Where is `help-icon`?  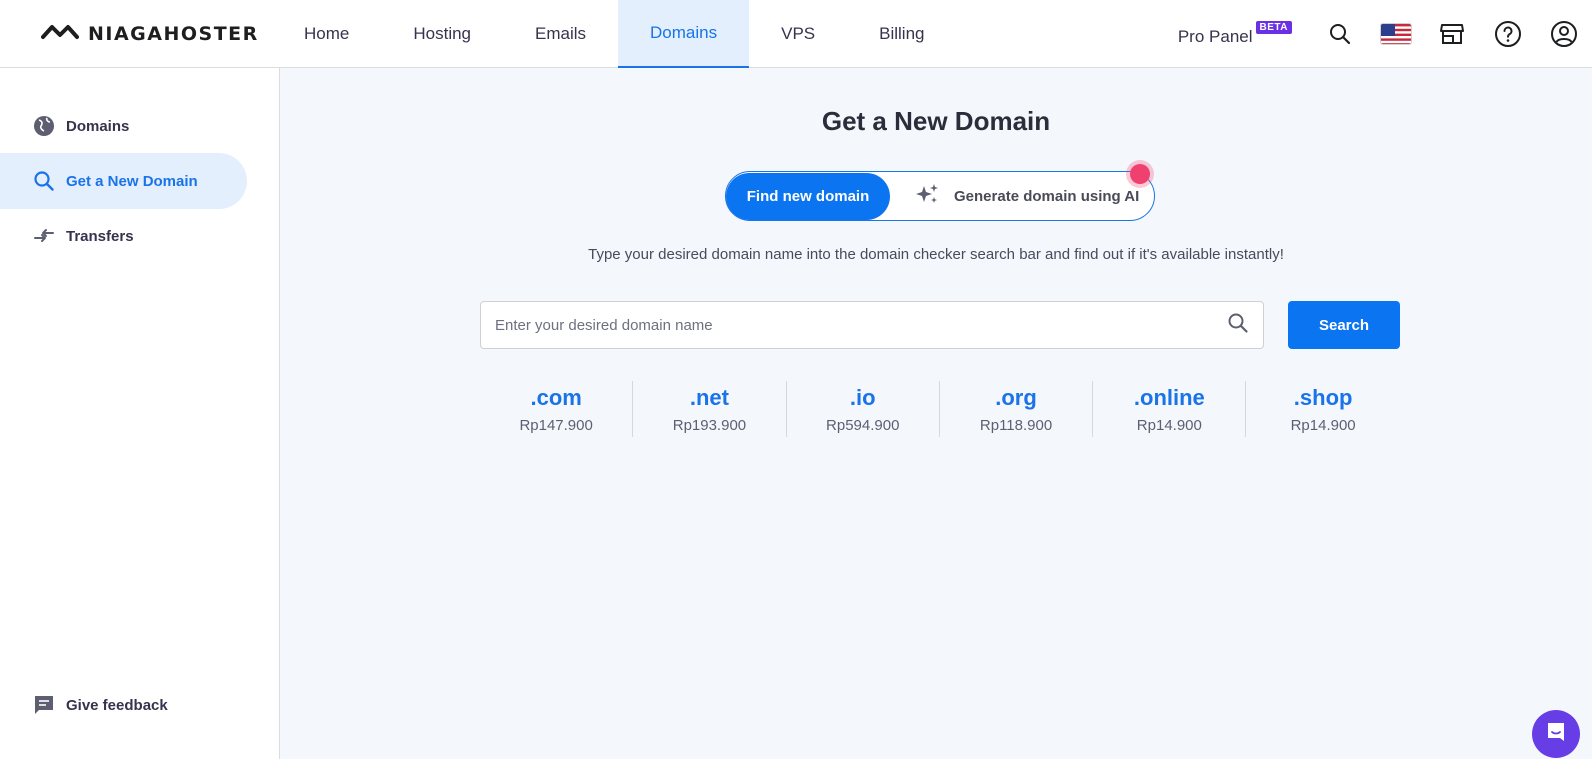
help-icon is located at coordinates (1508, 34).